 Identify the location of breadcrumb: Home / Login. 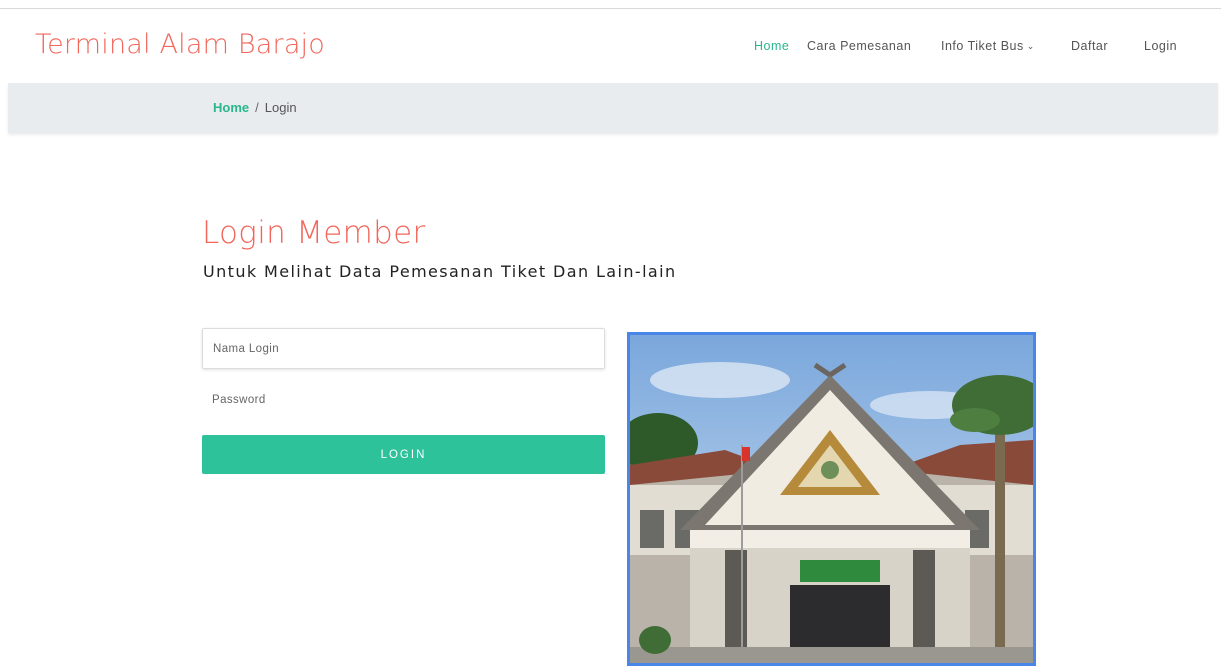
(255, 107).